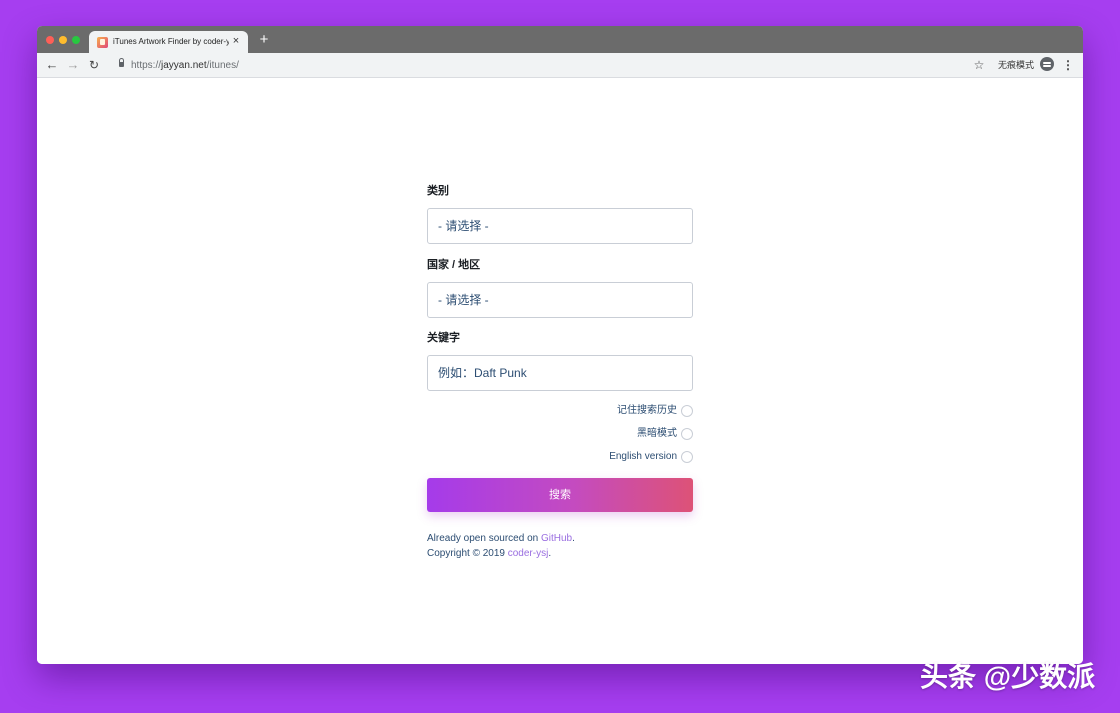 The image size is (1120, 713). Describe the element at coordinates (463, 300) in the screenshot. I see `country-select-value: - 请选择 -` at that location.